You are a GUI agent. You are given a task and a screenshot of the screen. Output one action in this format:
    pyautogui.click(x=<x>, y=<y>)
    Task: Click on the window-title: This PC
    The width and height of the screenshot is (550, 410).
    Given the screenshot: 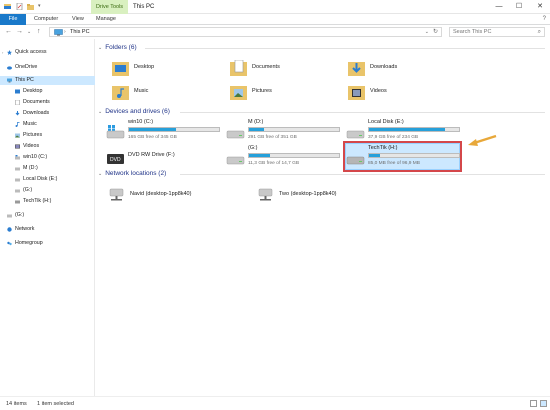 What is the action you would take?
    pyautogui.click(x=144, y=7)
    